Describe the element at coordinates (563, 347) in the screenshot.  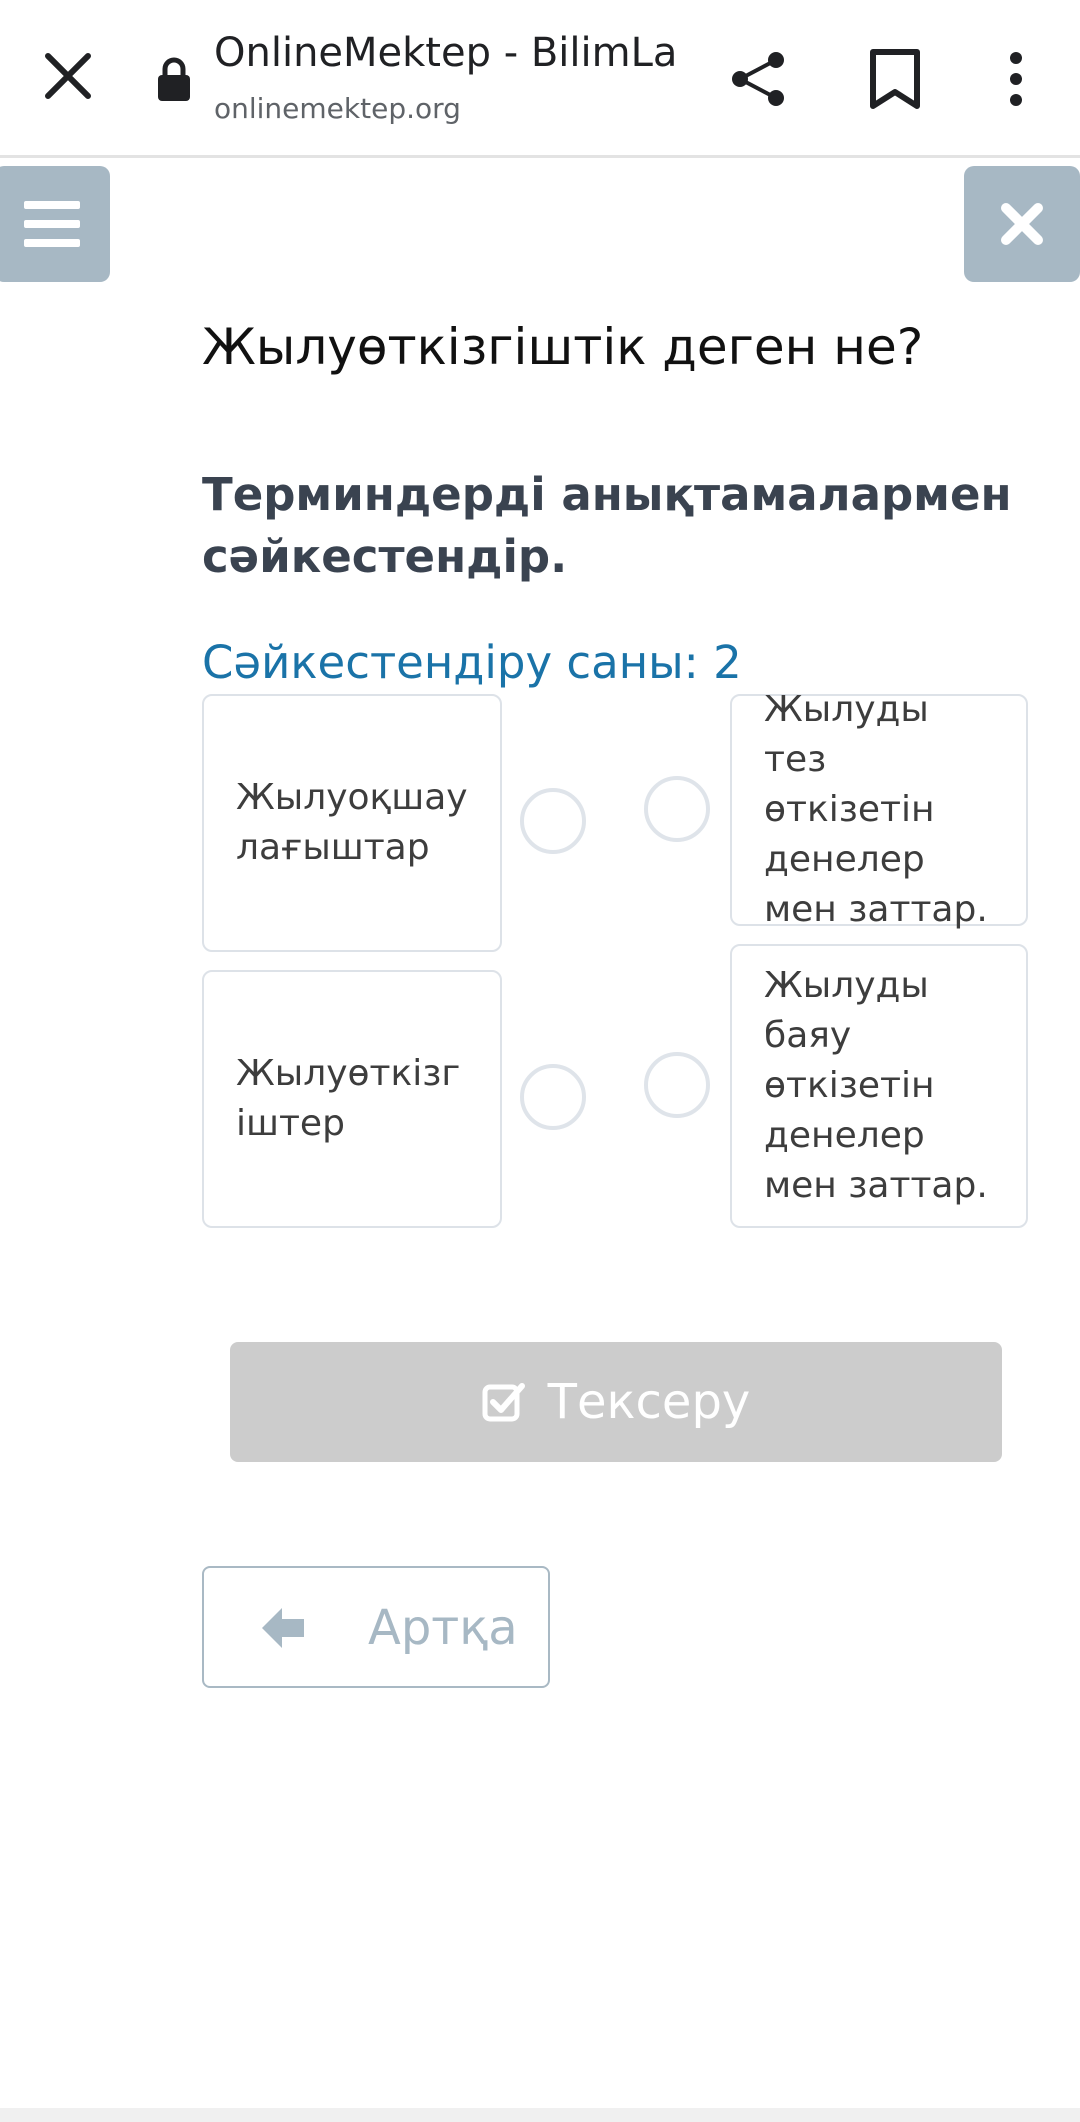
I see `question-title: Жылуөткізгіштік деген не?` at that location.